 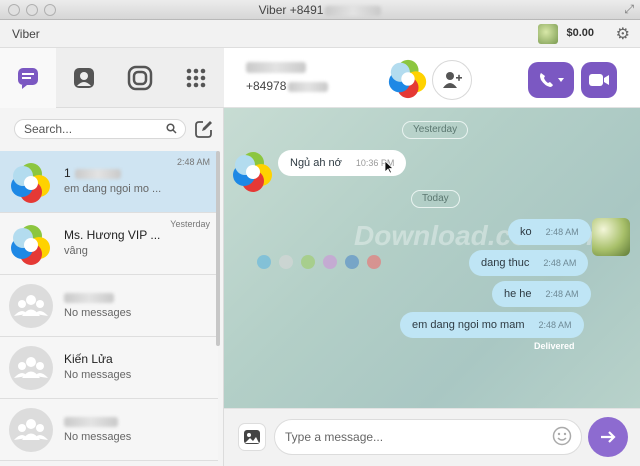 I want to click on mouse-cursor-icon, so click(x=389, y=167).